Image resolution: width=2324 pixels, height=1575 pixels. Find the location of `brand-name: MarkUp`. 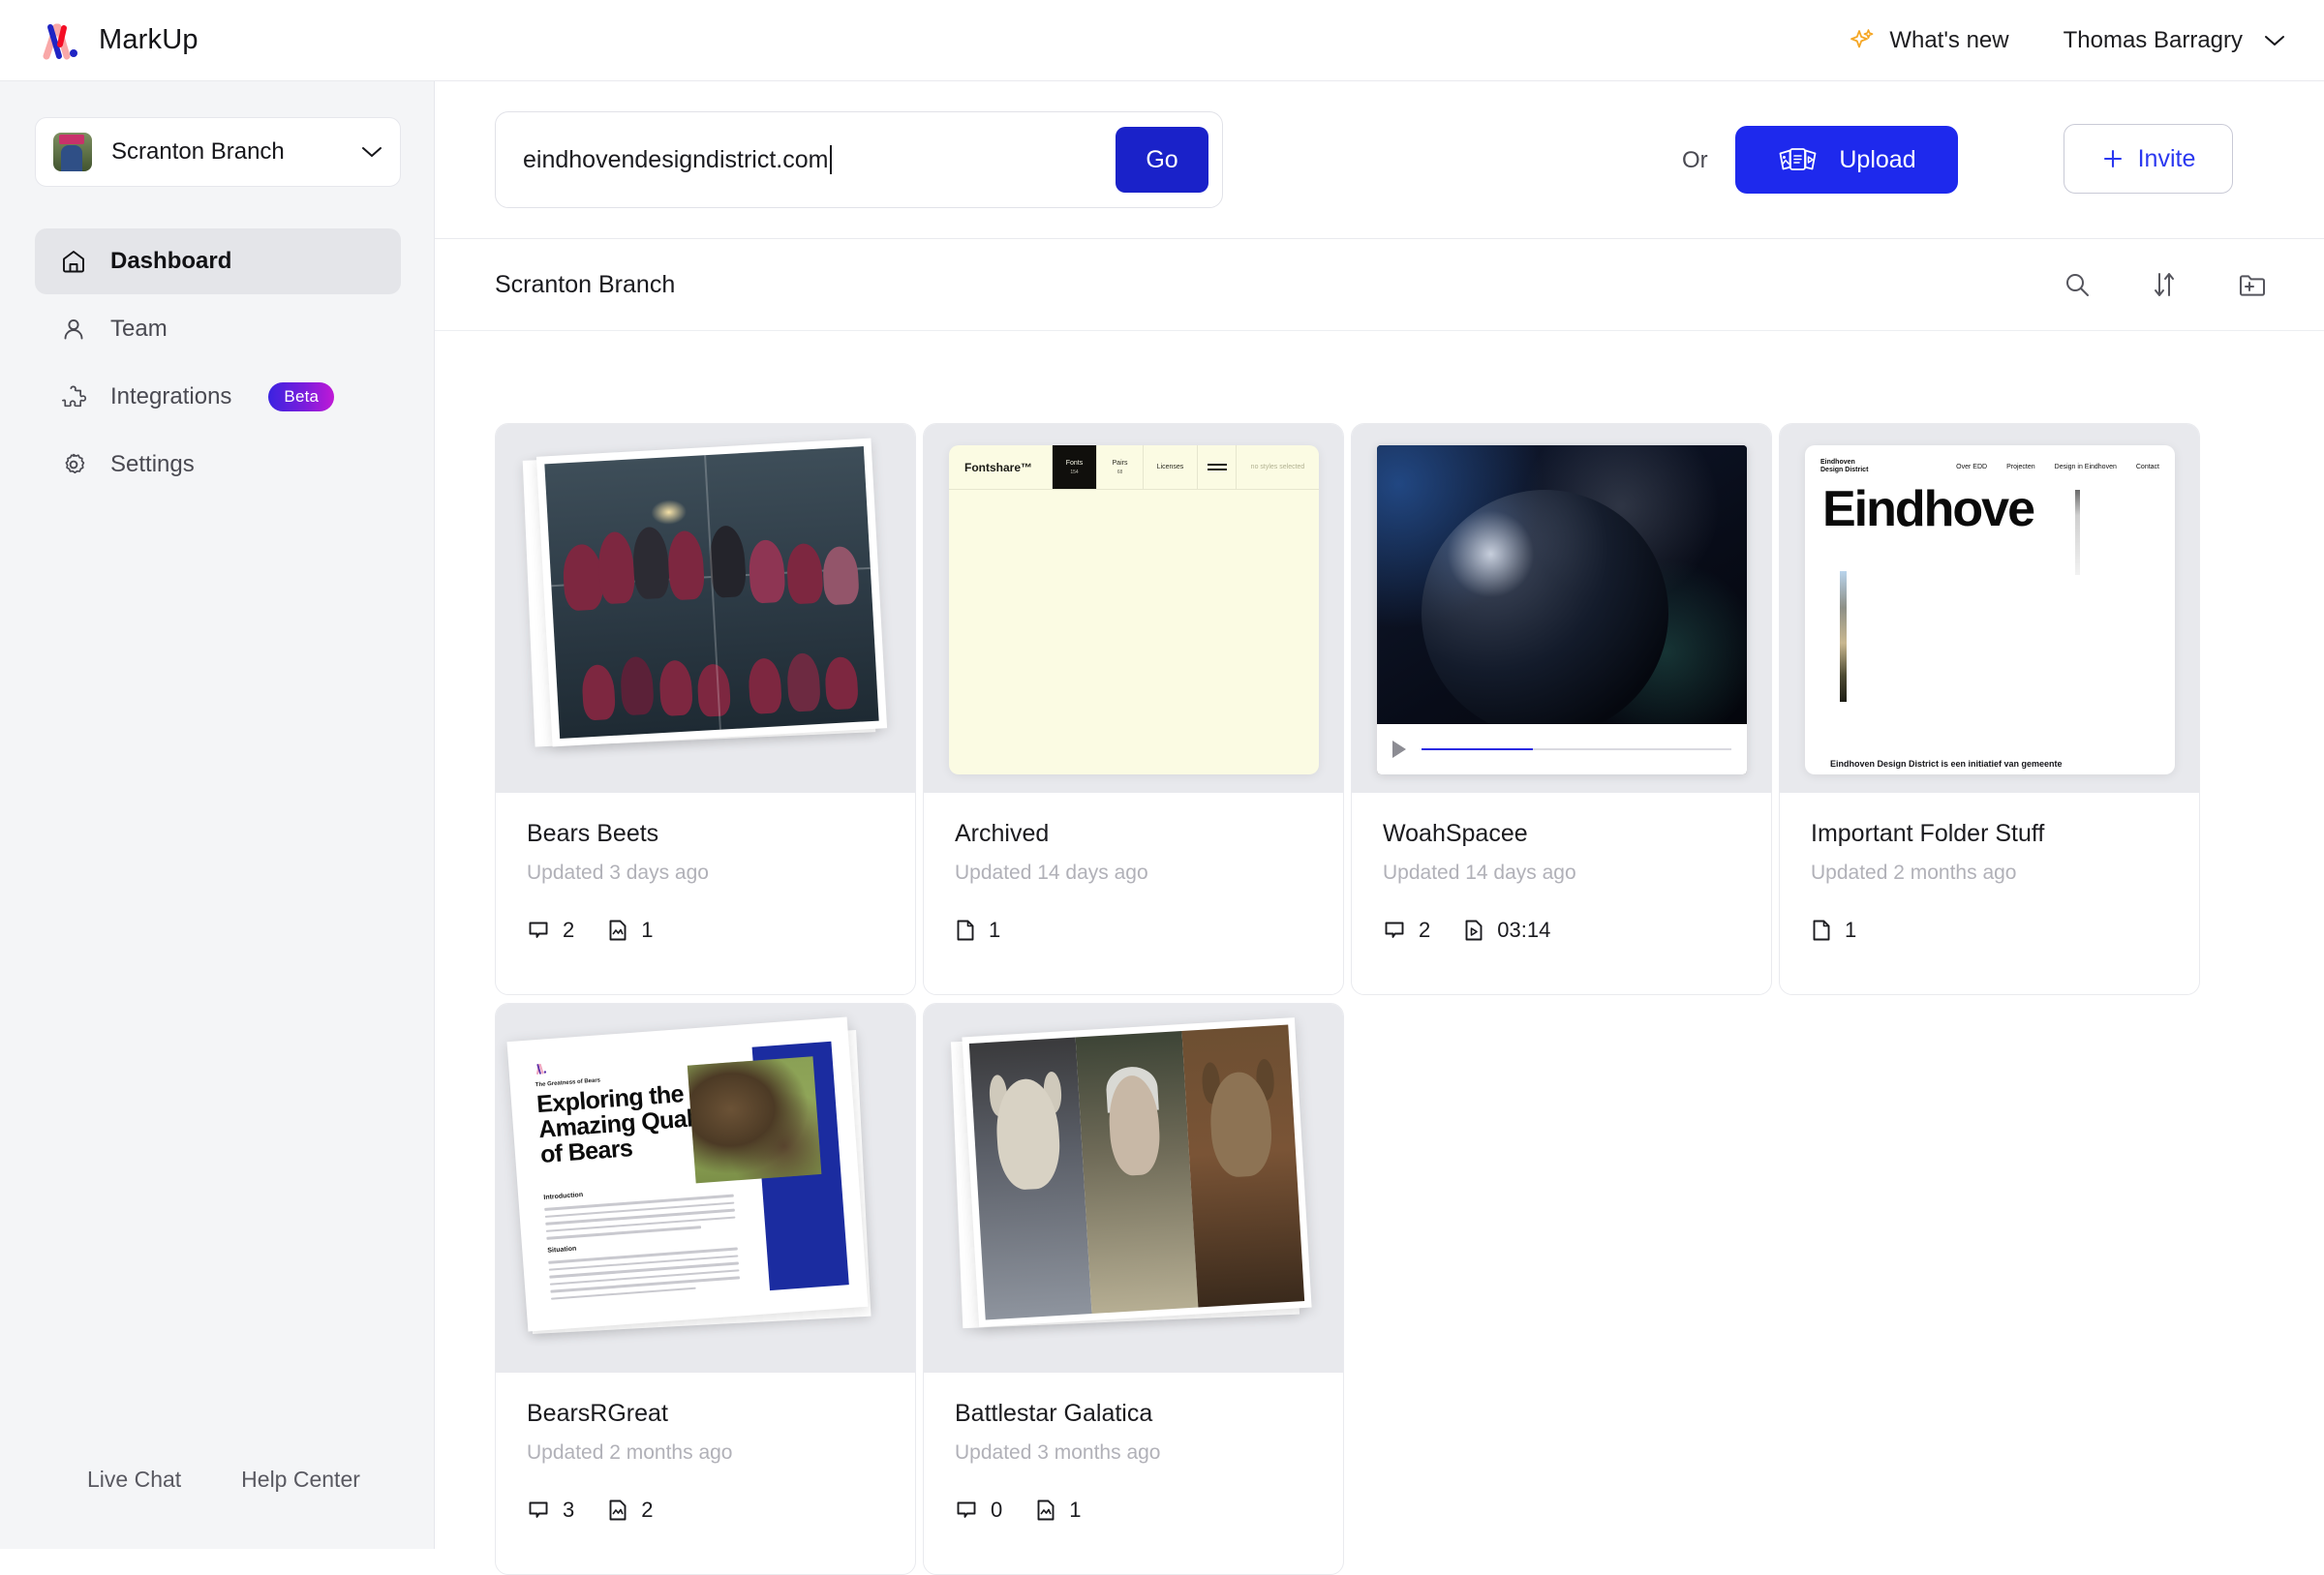

brand-name: MarkUp is located at coordinates (149, 39).